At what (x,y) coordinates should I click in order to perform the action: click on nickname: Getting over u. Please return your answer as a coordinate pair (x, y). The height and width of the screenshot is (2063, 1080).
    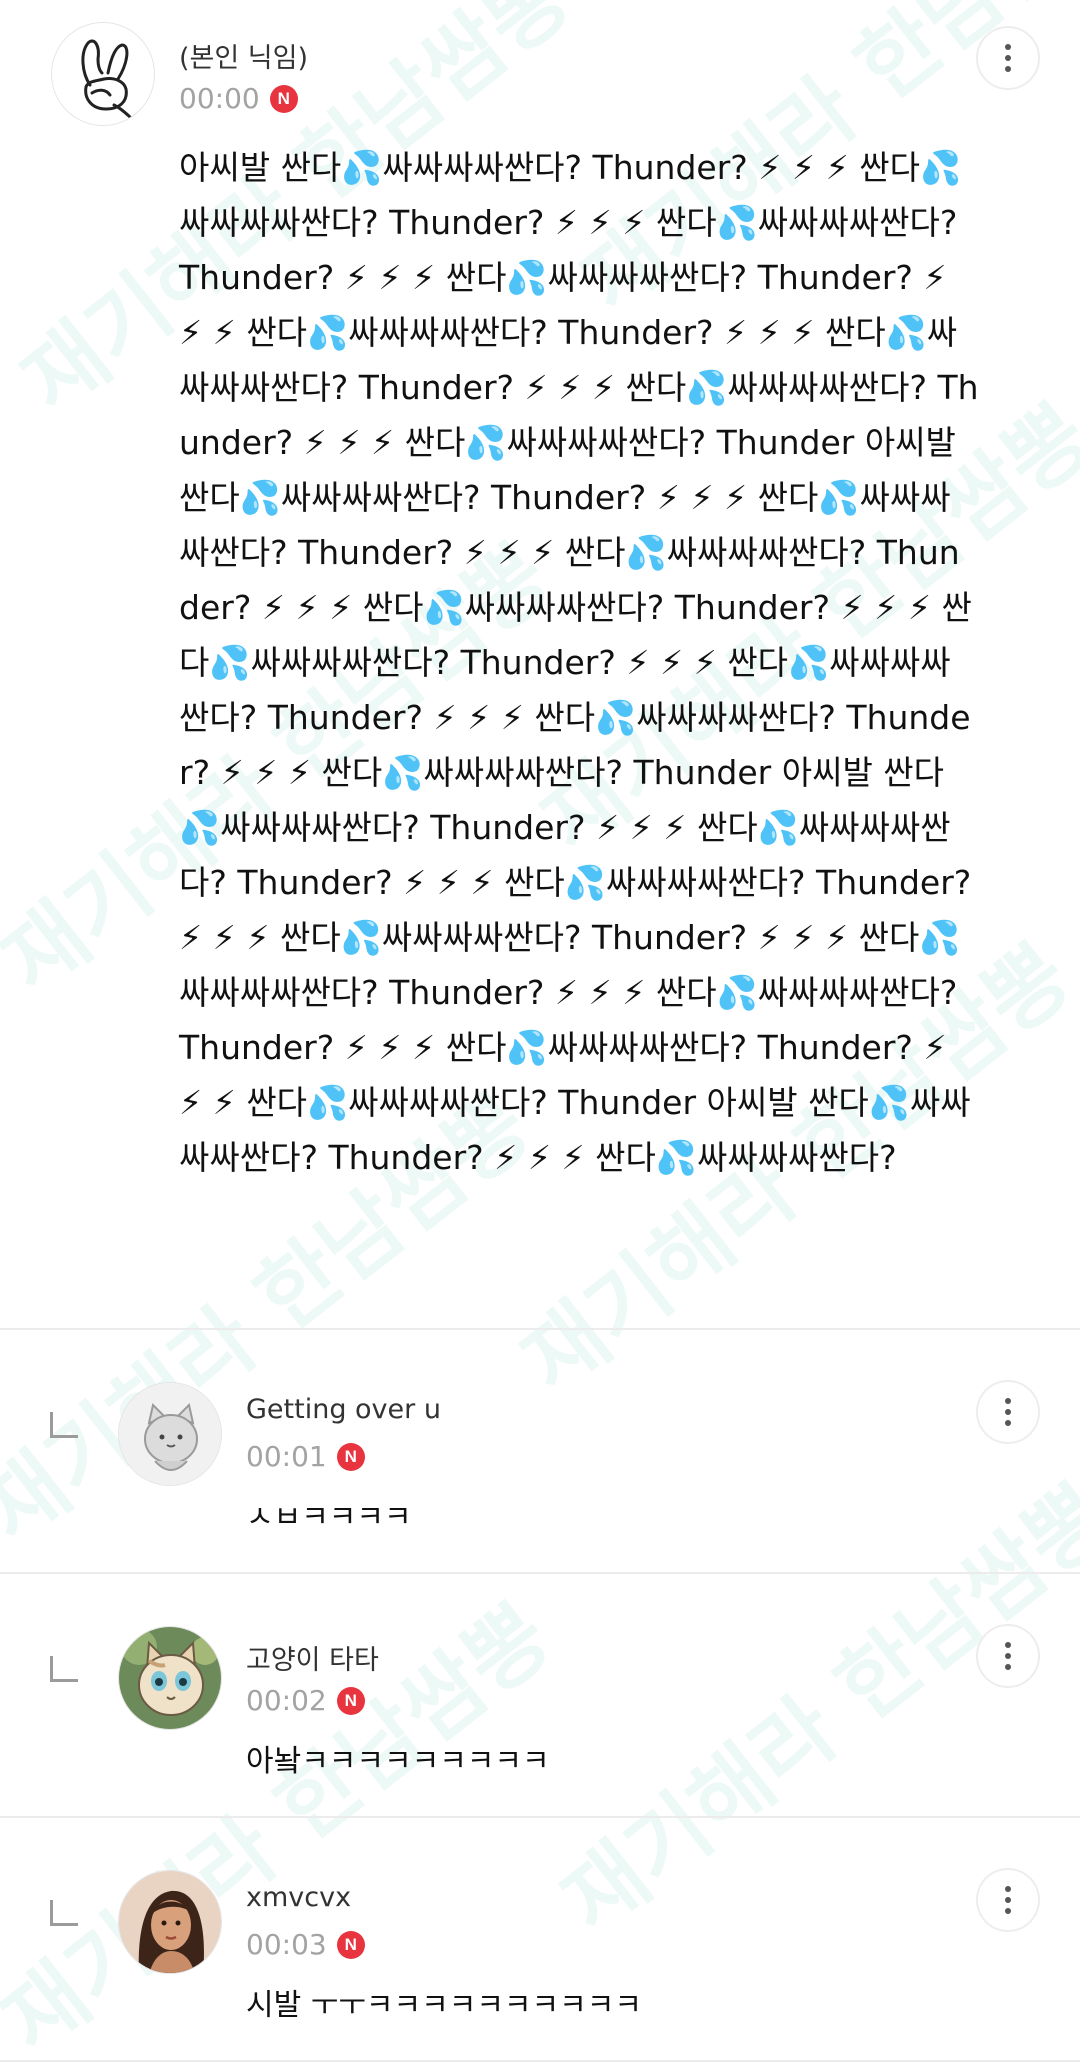
    Looking at the image, I should click on (343, 1409).